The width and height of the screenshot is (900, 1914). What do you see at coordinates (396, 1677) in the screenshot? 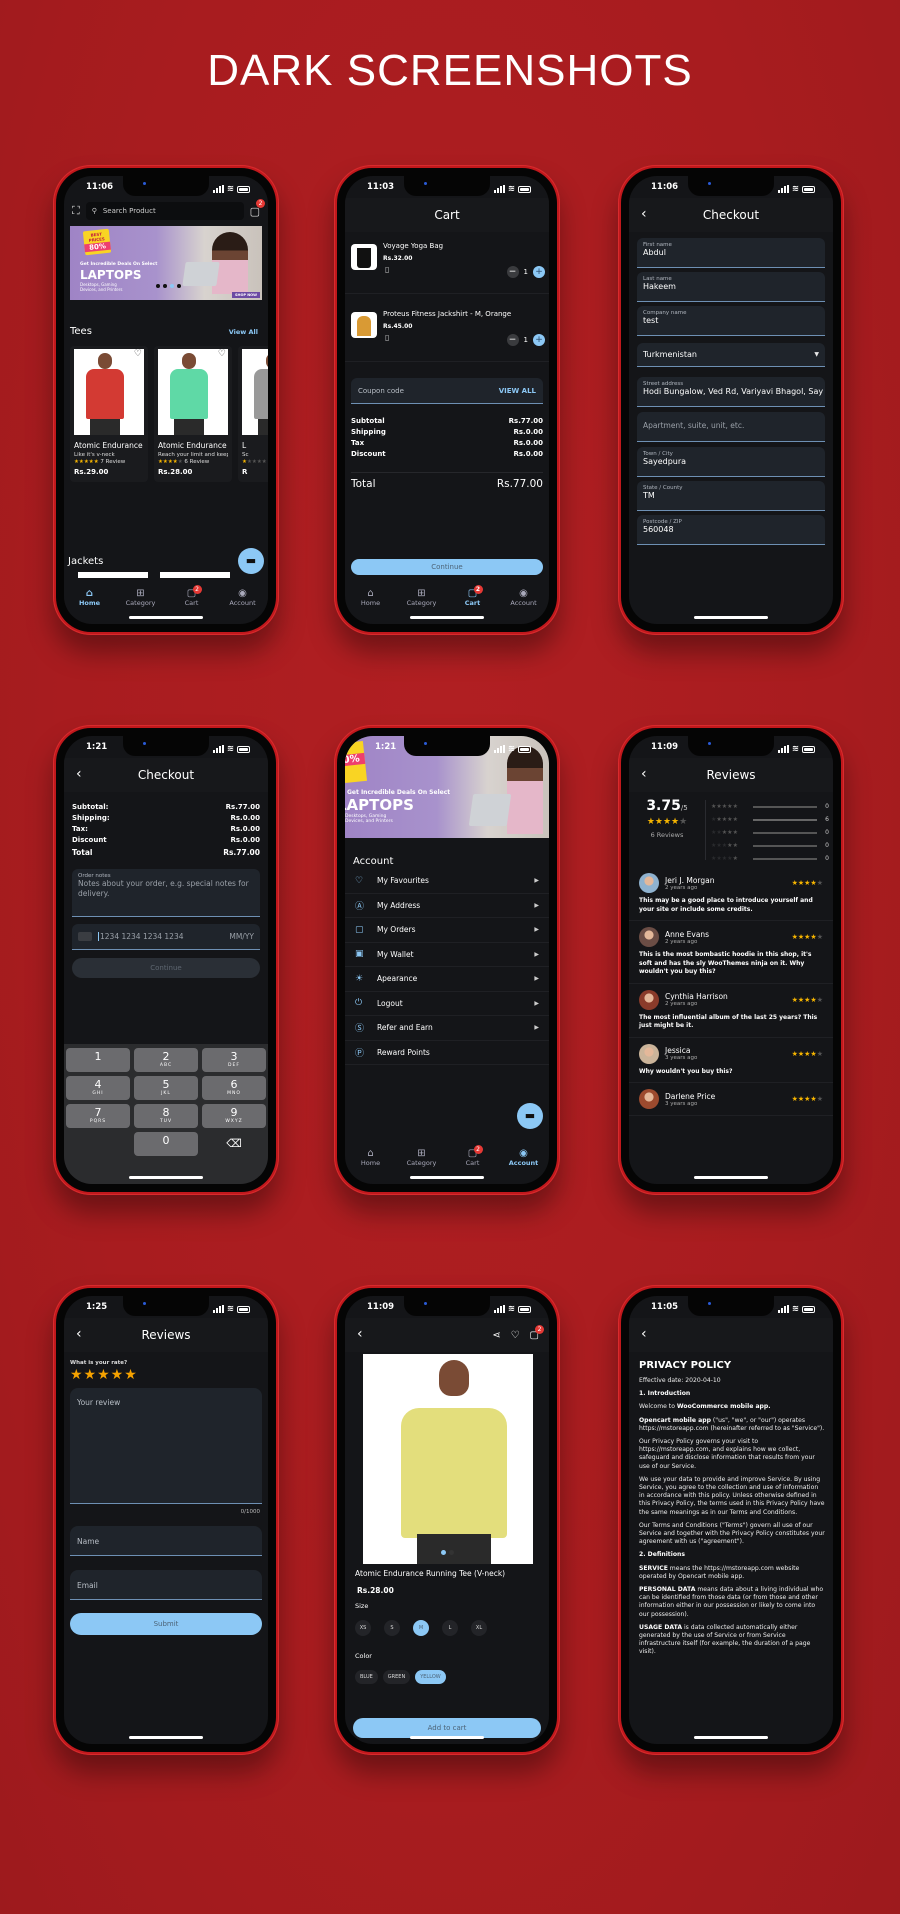
I see `color-option: GREEN` at bounding box center [396, 1677].